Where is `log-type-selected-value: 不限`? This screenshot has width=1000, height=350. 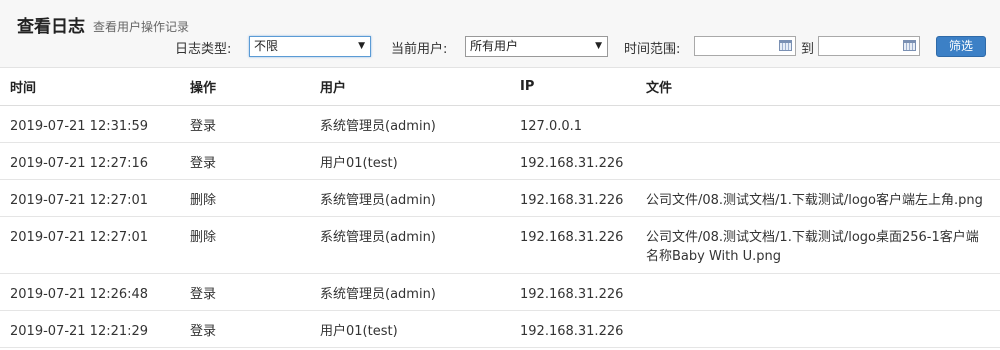
log-type-selected-value: 不限 is located at coordinates (266, 46).